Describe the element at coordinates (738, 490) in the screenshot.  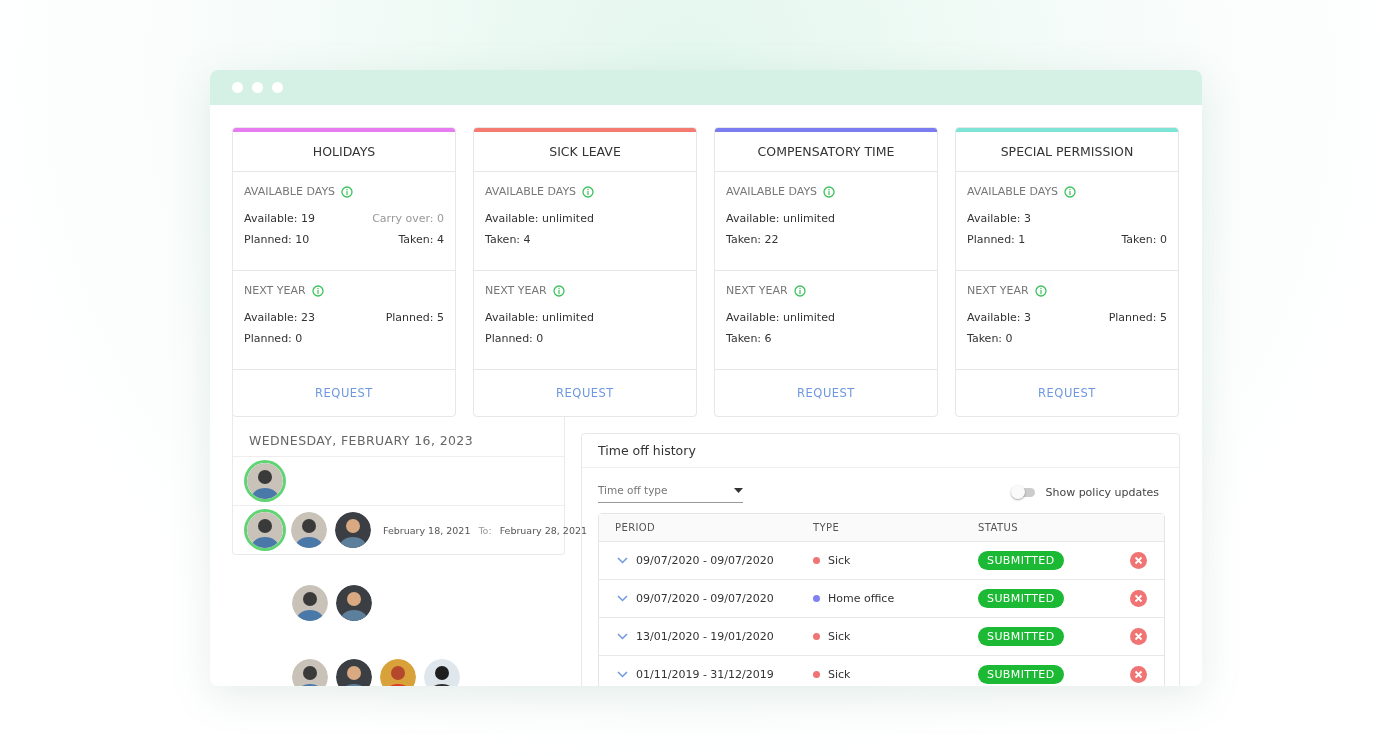
I see `caret-icon` at that location.